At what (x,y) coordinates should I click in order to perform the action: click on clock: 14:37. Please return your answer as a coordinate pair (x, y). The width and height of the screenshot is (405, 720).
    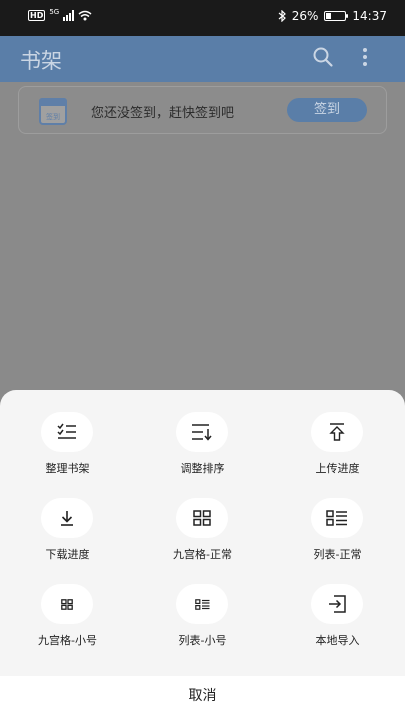
    Looking at the image, I should click on (369, 16).